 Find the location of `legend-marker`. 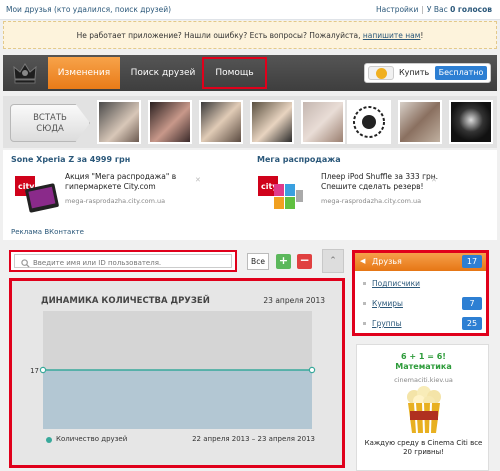

legend-marker is located at coordinates (49, 440).